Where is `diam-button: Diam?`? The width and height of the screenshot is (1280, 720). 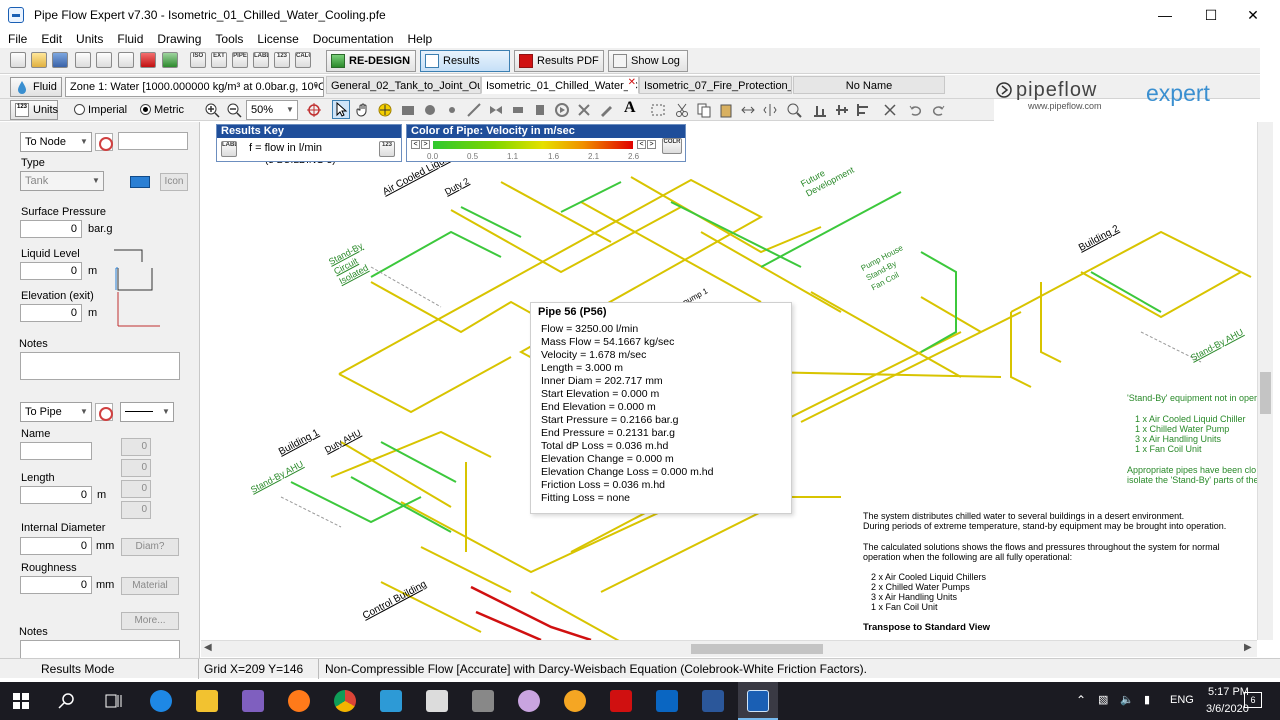
diam-button: Diam? is located at coordinates (150, 547).